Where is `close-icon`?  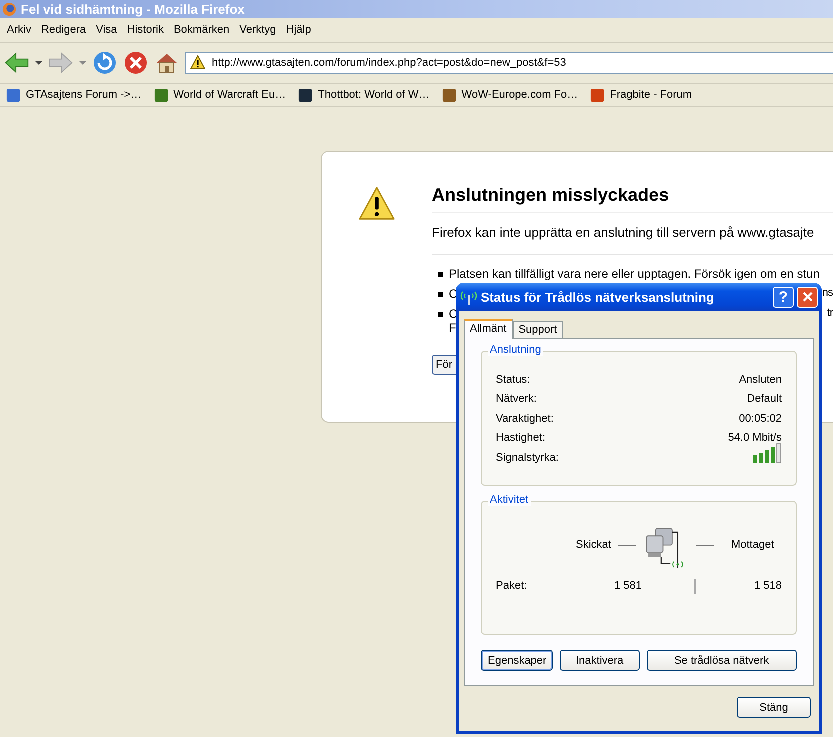
close-icon is located at coordinates (808, 297).